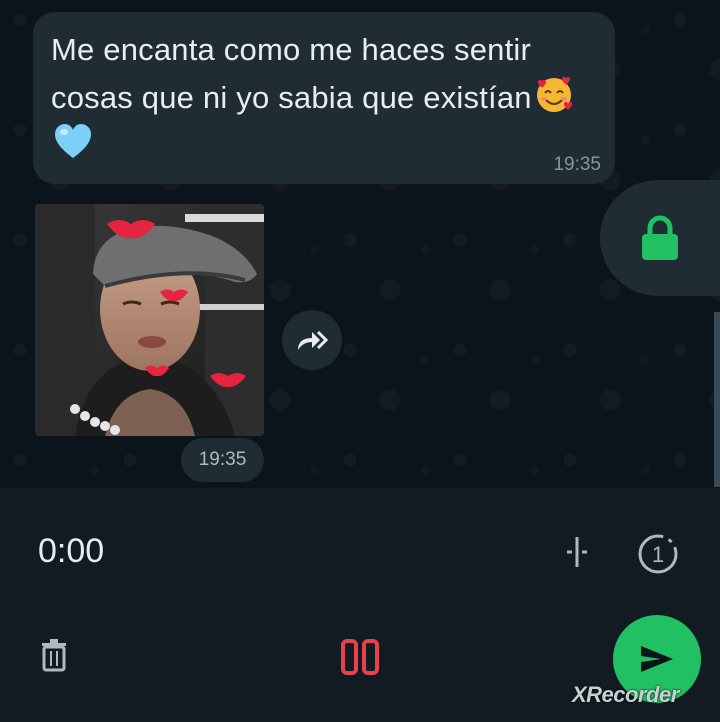 The height and width of the screenshot is (722, 720). I want to click on waveform-icon, so click(577, 552).